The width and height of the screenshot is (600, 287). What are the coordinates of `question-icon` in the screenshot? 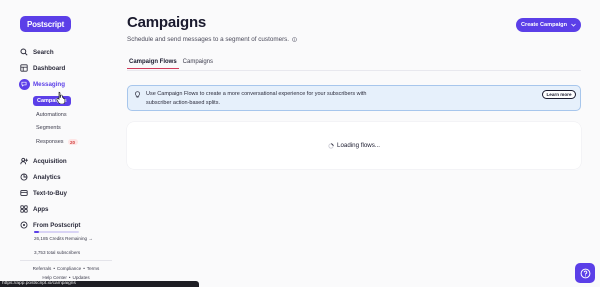 It's located at (585, 273).